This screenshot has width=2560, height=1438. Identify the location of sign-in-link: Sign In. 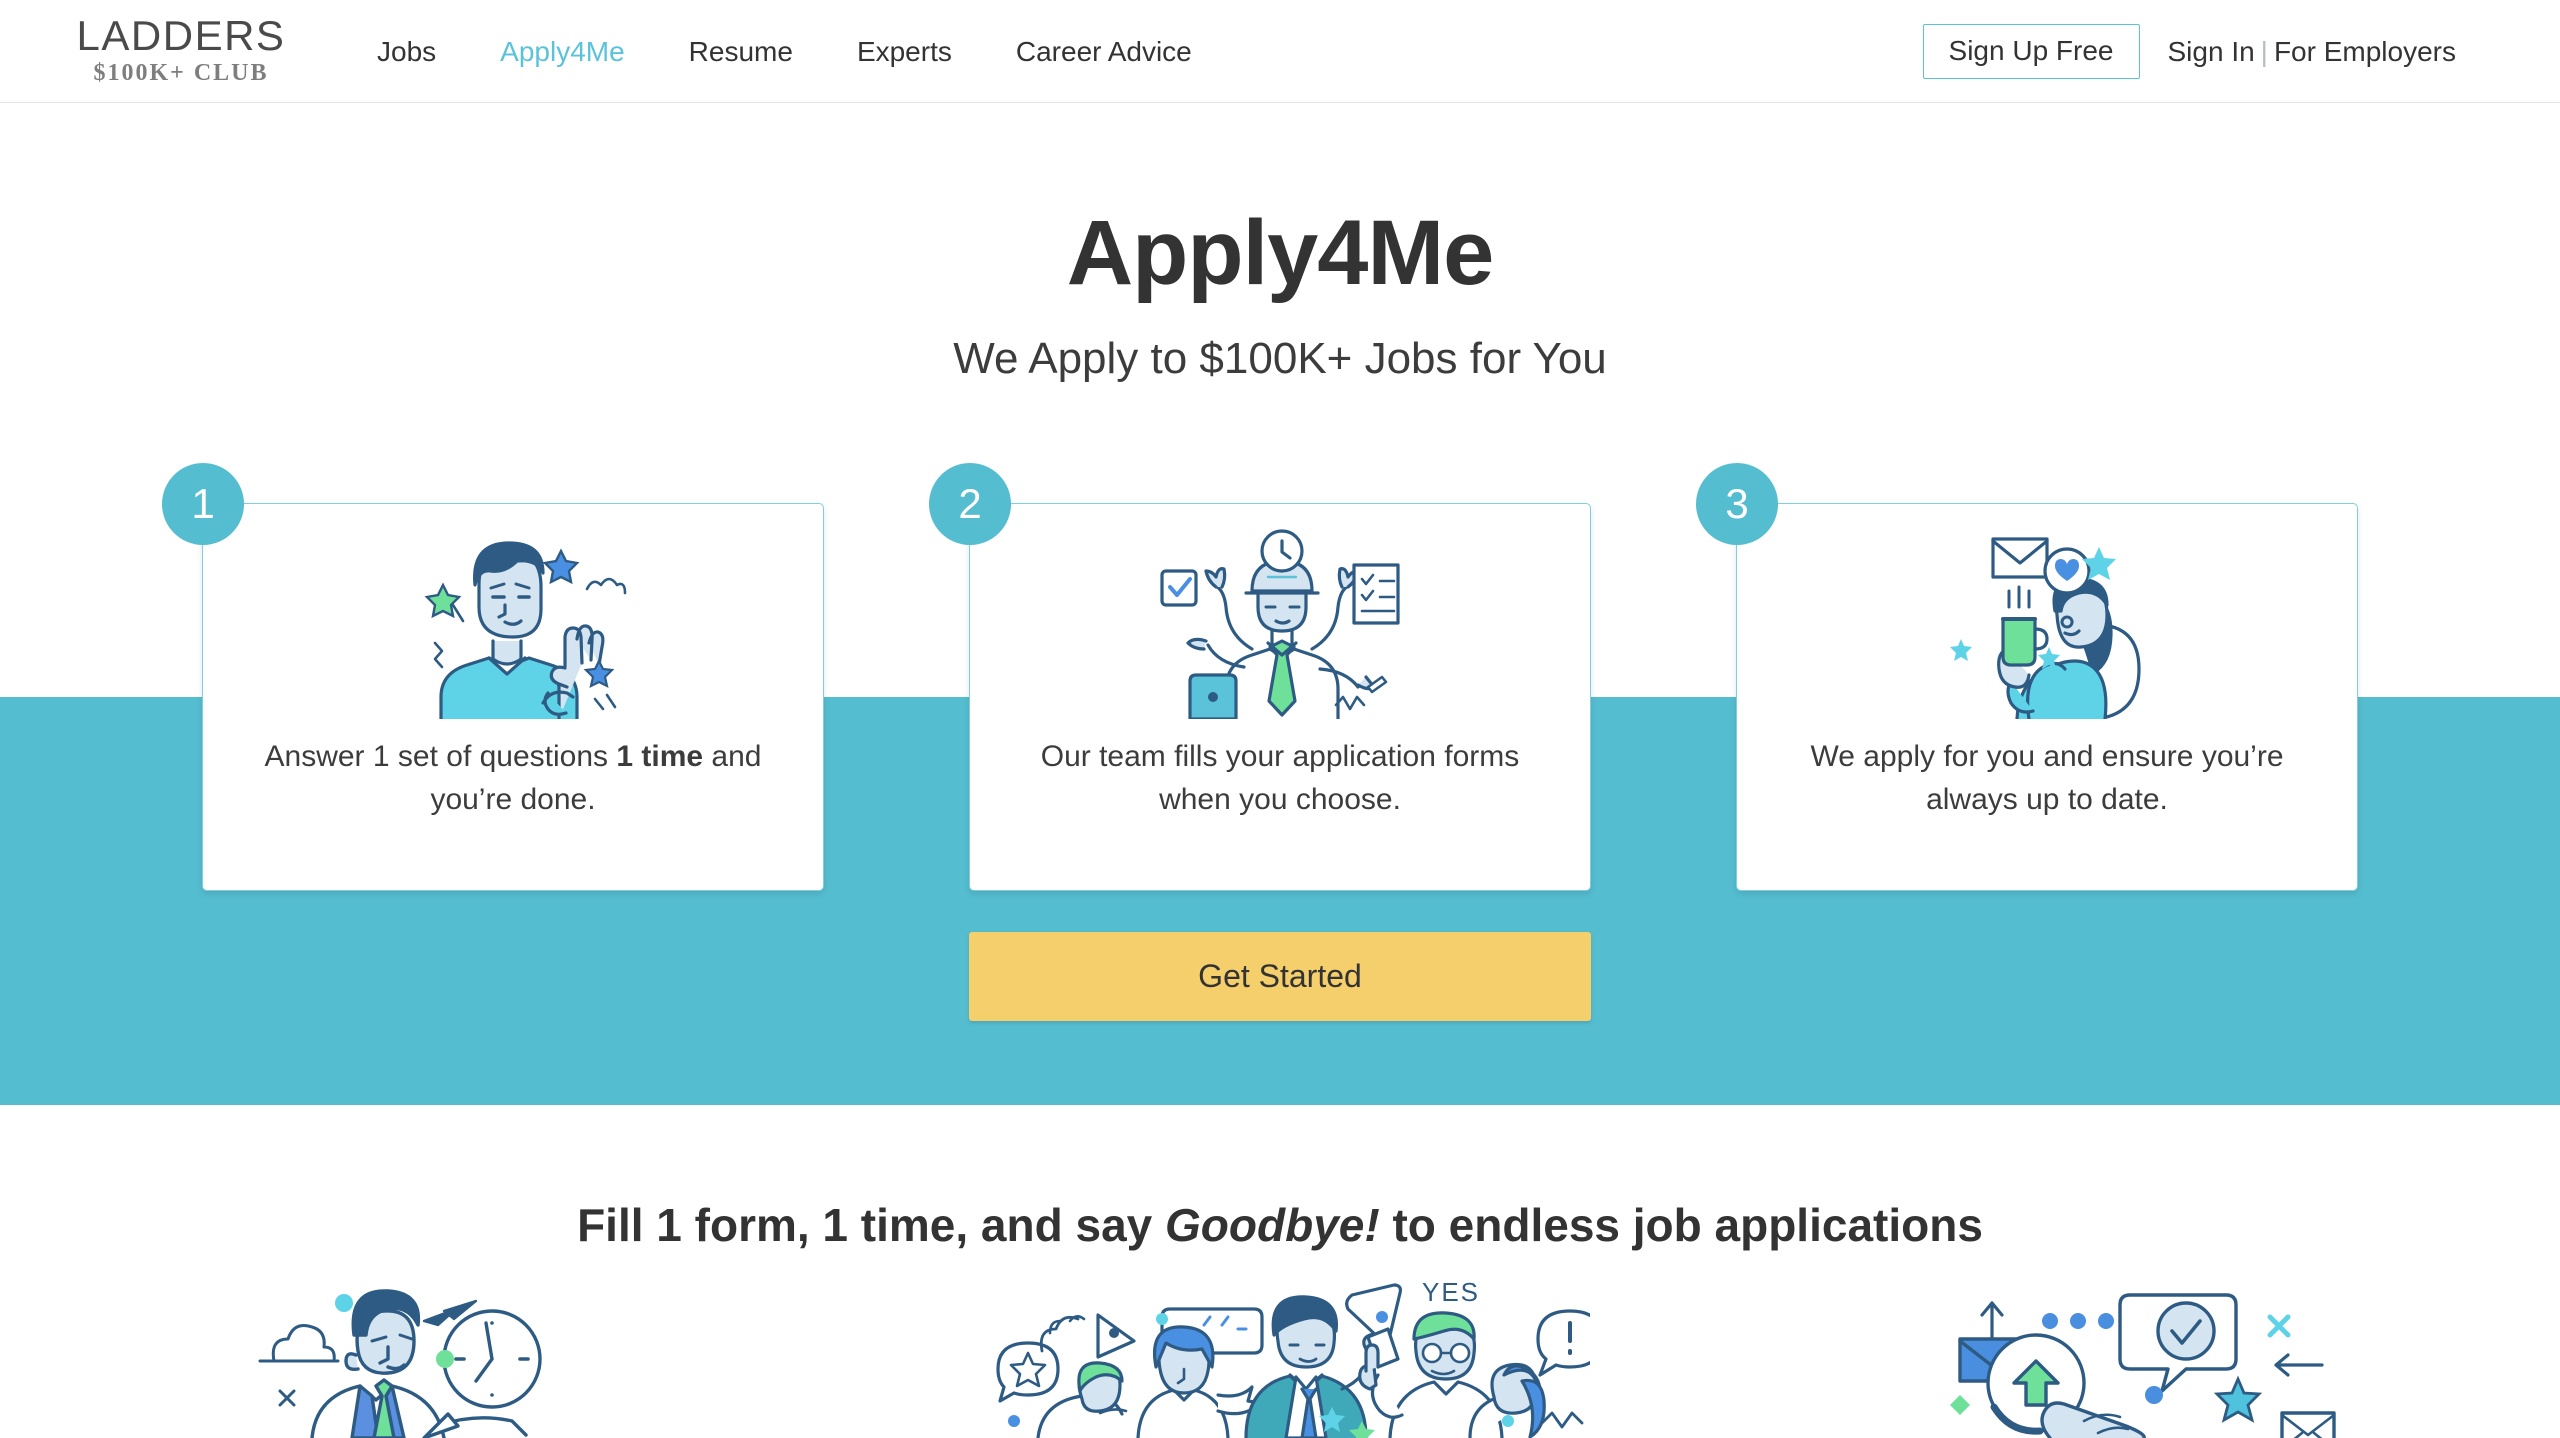
(2211, 52).